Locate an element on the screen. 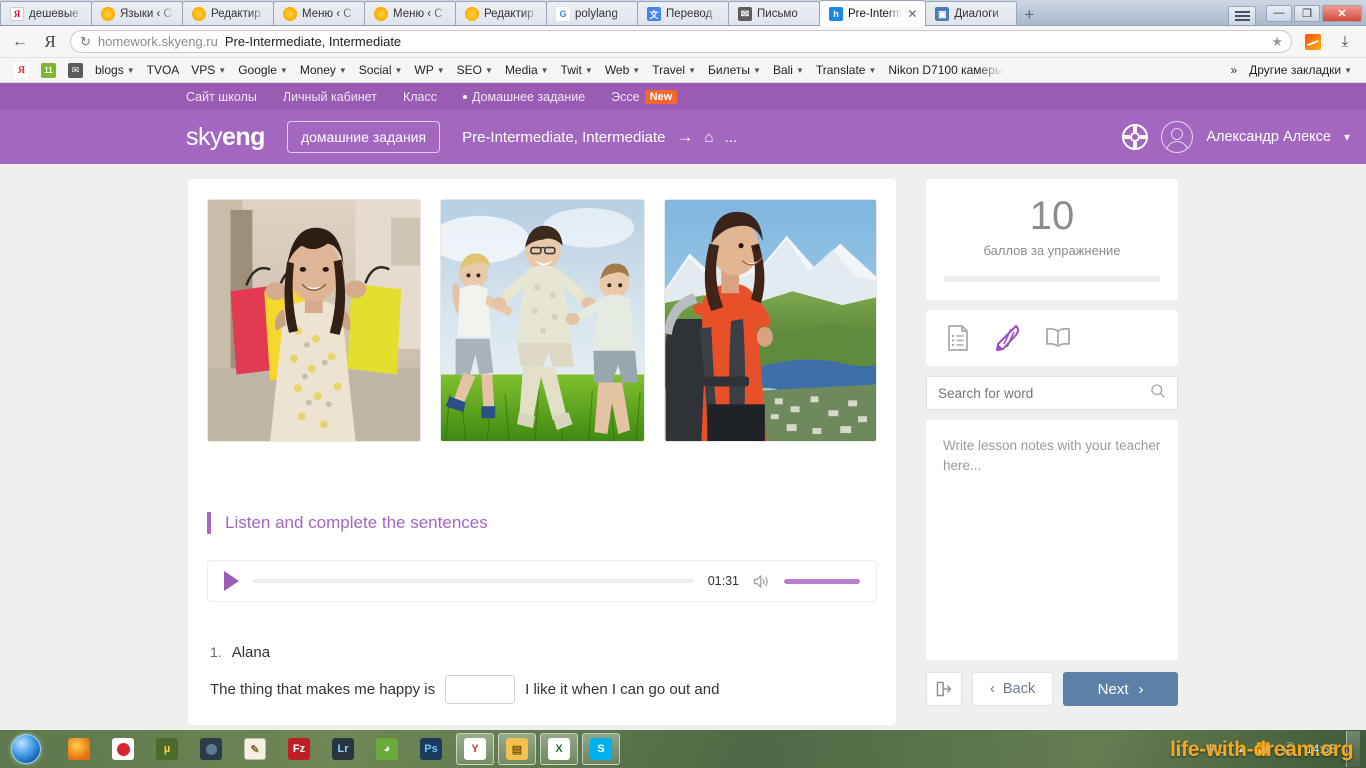 Image resolution: width=1366 pixels, height=768 pixels. browser-tab: Я дешевые is located at coordinates (46, 13).